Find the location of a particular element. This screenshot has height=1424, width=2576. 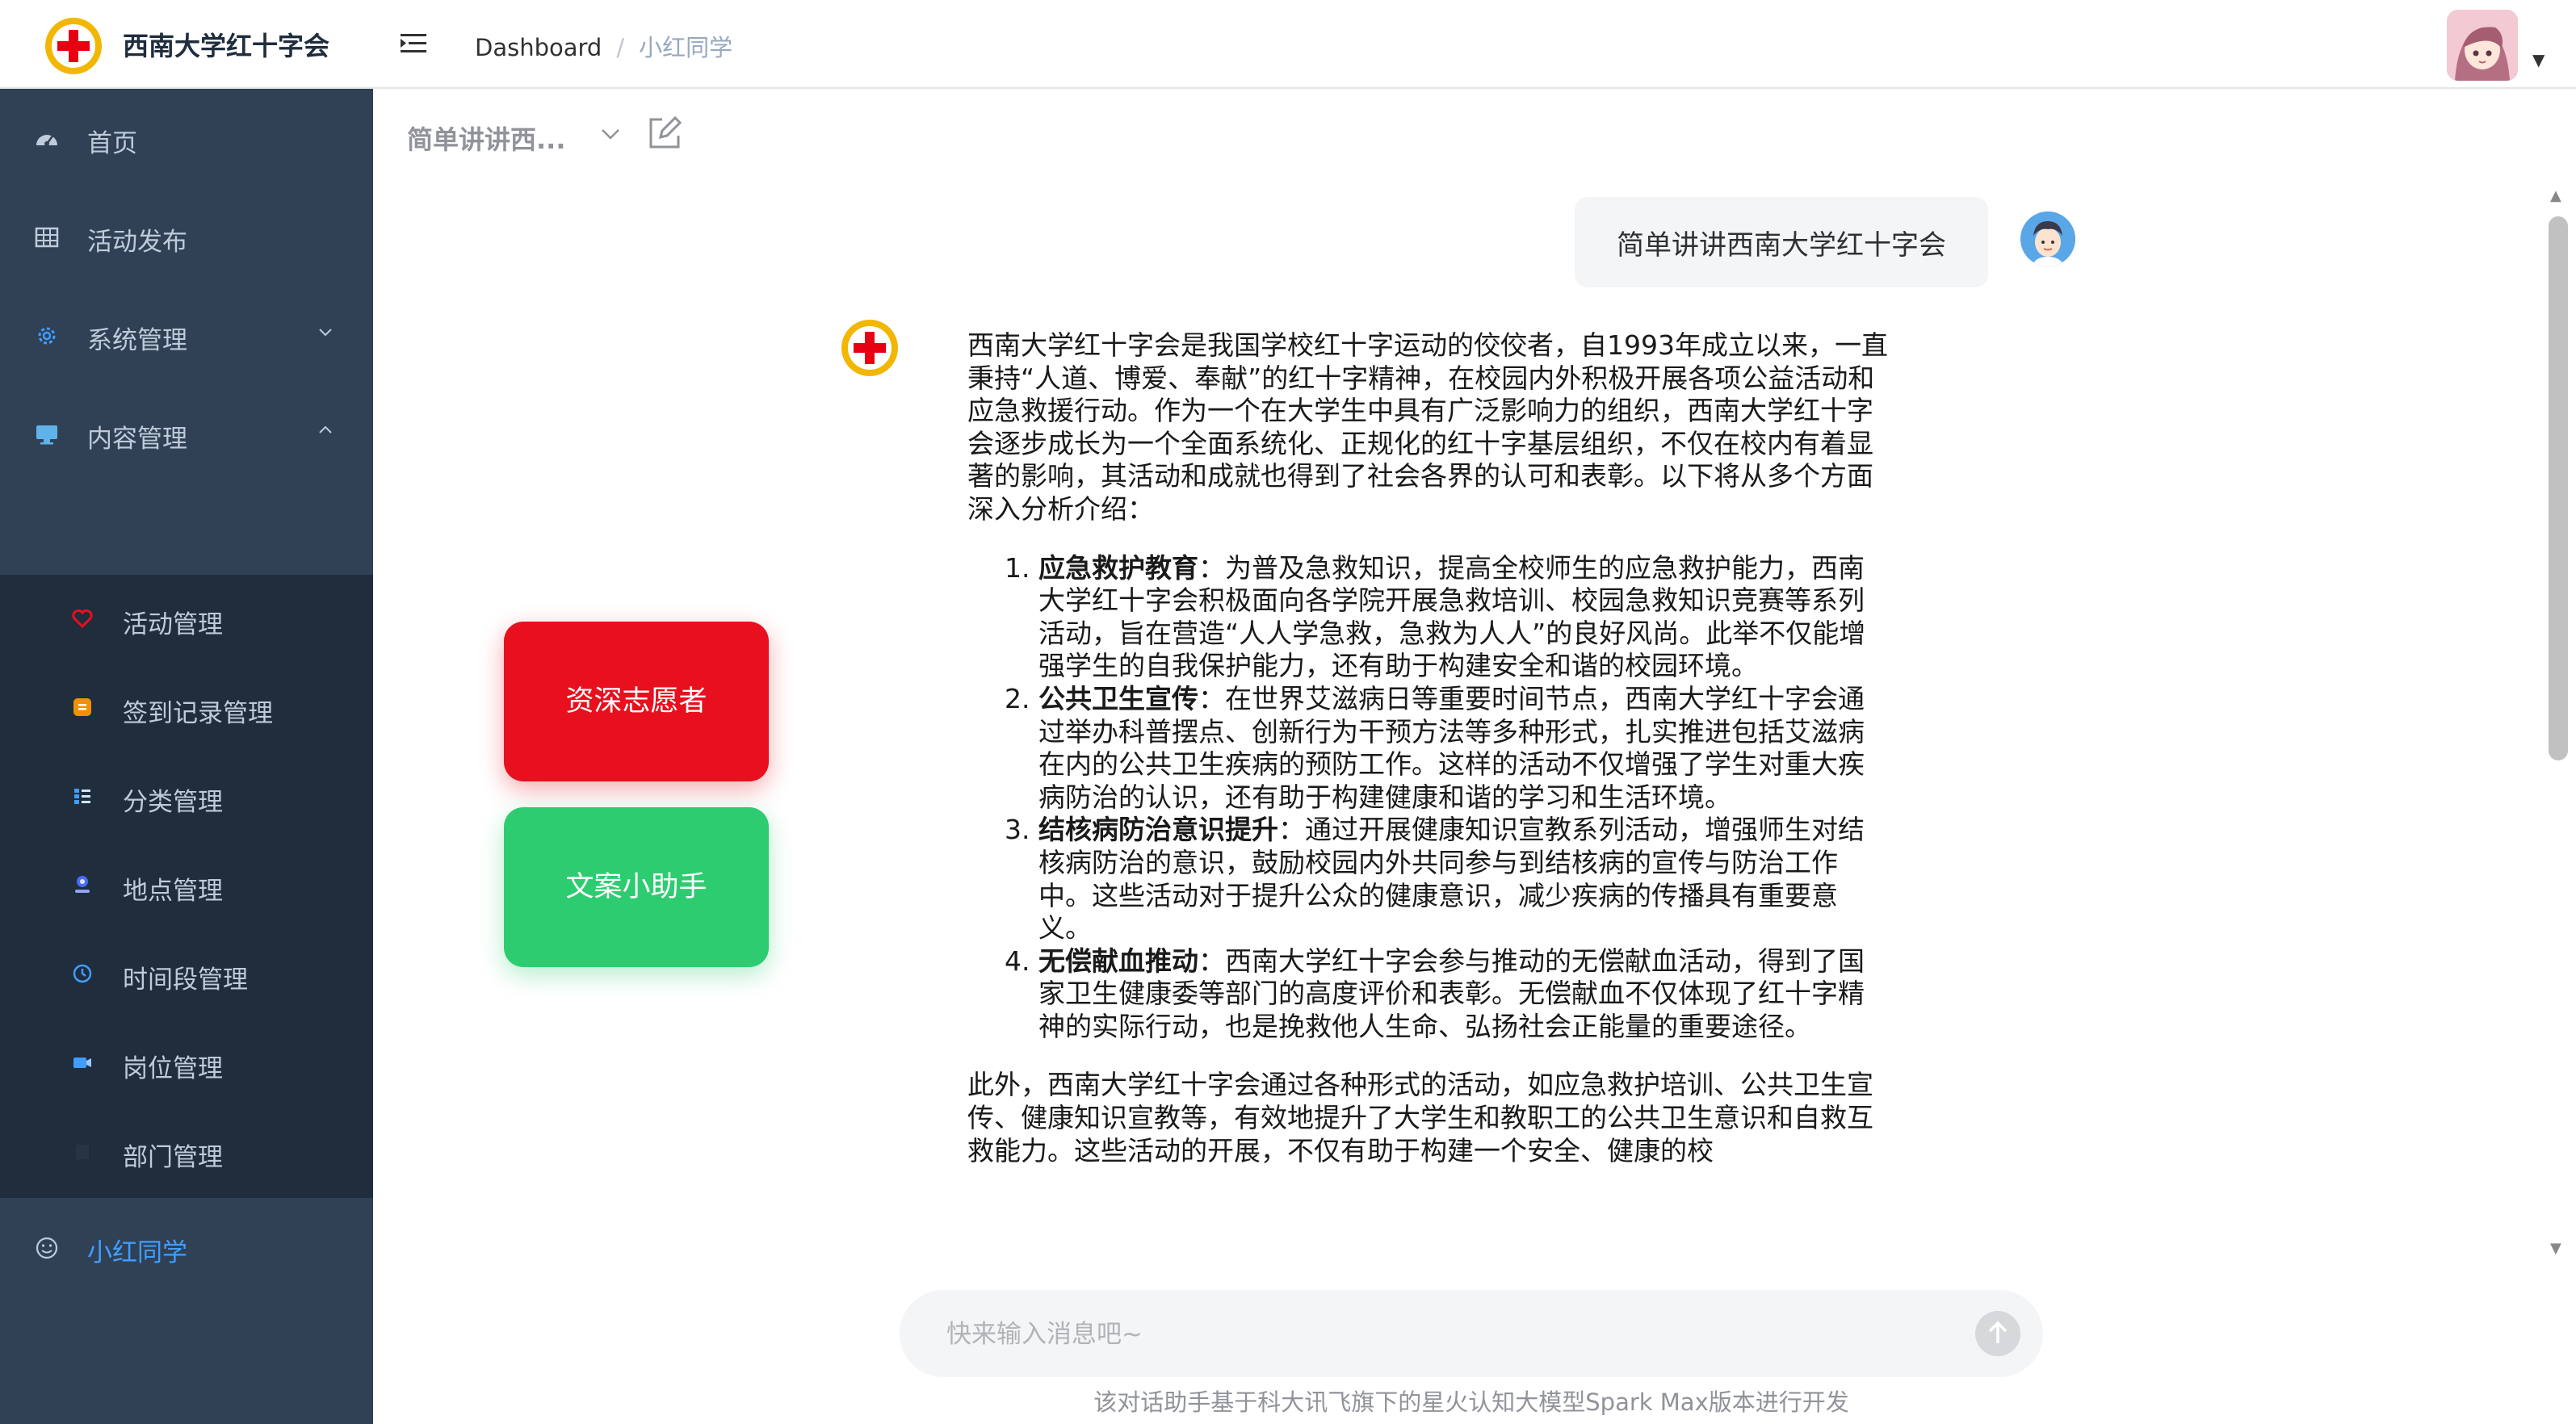

sidebar-item-department-management: 部门管理 is located at coordinates (186, 1152).